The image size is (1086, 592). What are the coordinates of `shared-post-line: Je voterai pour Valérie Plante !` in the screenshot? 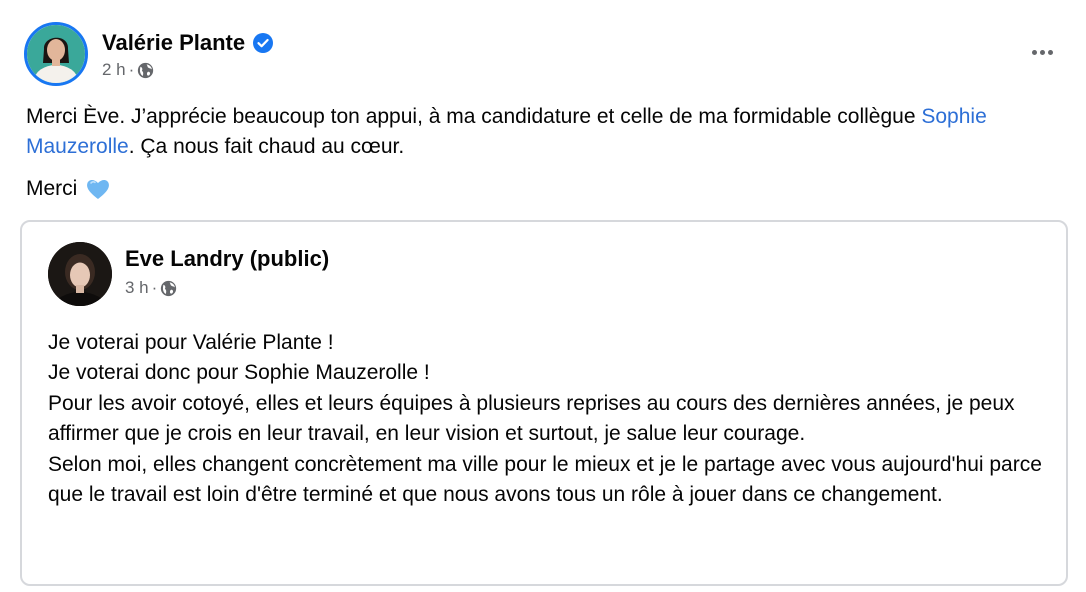 It's located at (191, 342).